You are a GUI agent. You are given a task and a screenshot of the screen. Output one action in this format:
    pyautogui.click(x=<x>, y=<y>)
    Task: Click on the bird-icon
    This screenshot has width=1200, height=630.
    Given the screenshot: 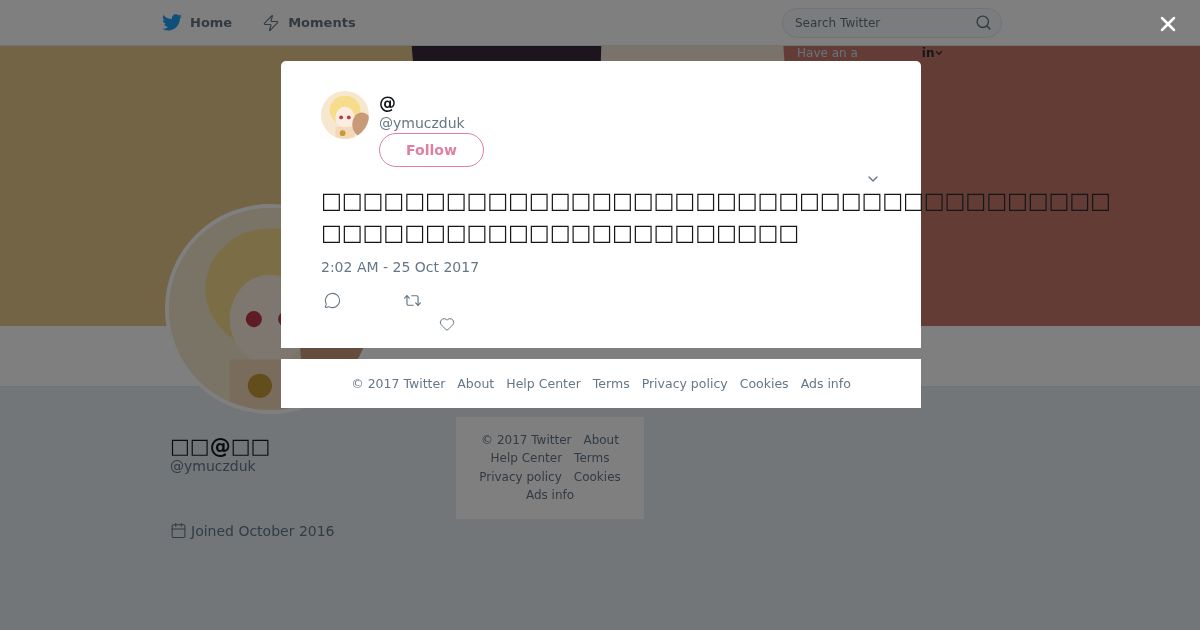 What is the action you would take?
    pyautogui.click(x=172, y=22)
    